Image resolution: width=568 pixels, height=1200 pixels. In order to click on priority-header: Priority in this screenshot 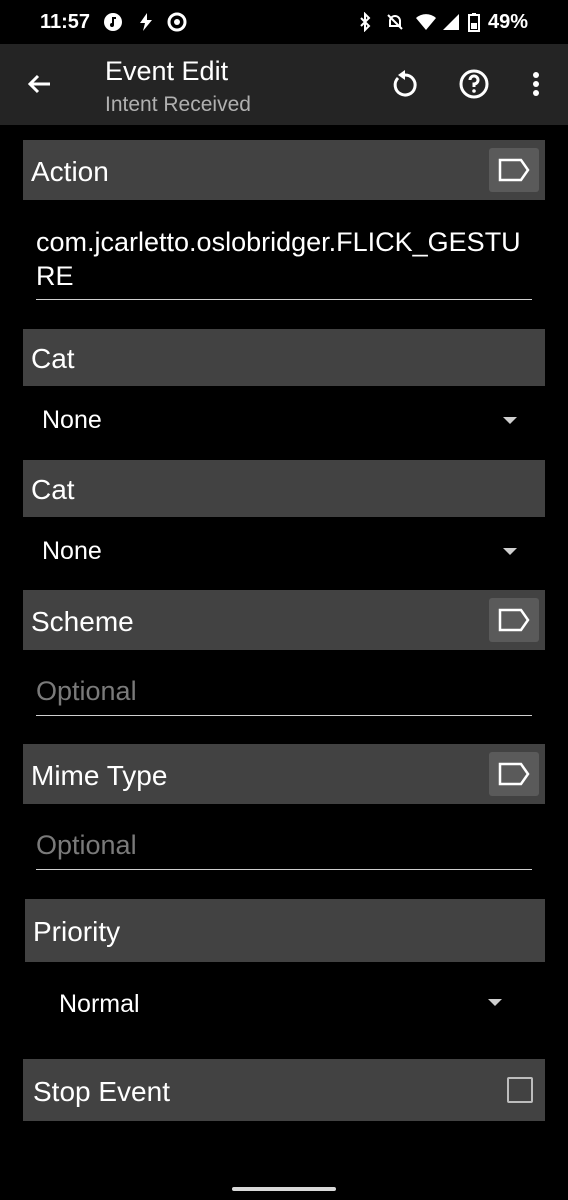, I will do `click(285, 930)`.